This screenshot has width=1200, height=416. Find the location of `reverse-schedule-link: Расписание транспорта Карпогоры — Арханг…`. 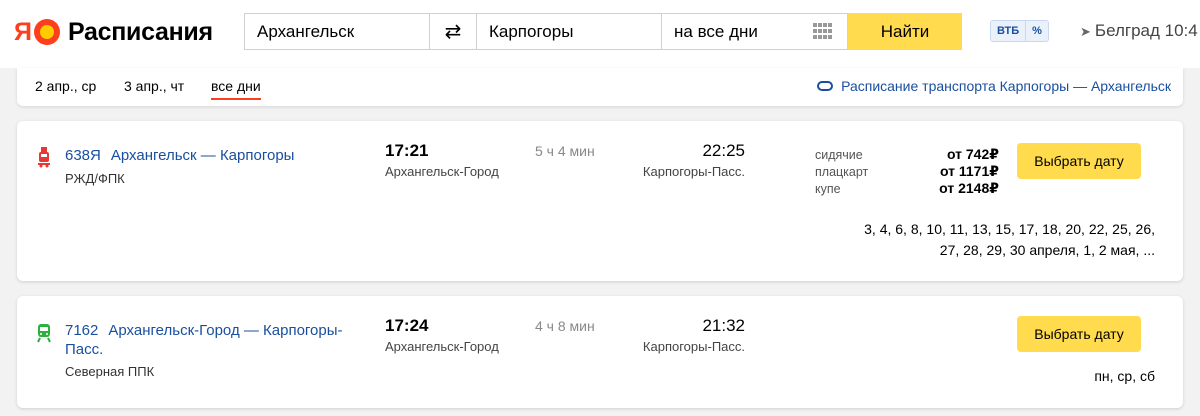

reverse-schedule-link: Расписание транспорта Карпогоры — Арханг… is located at coordinates (994, 86).